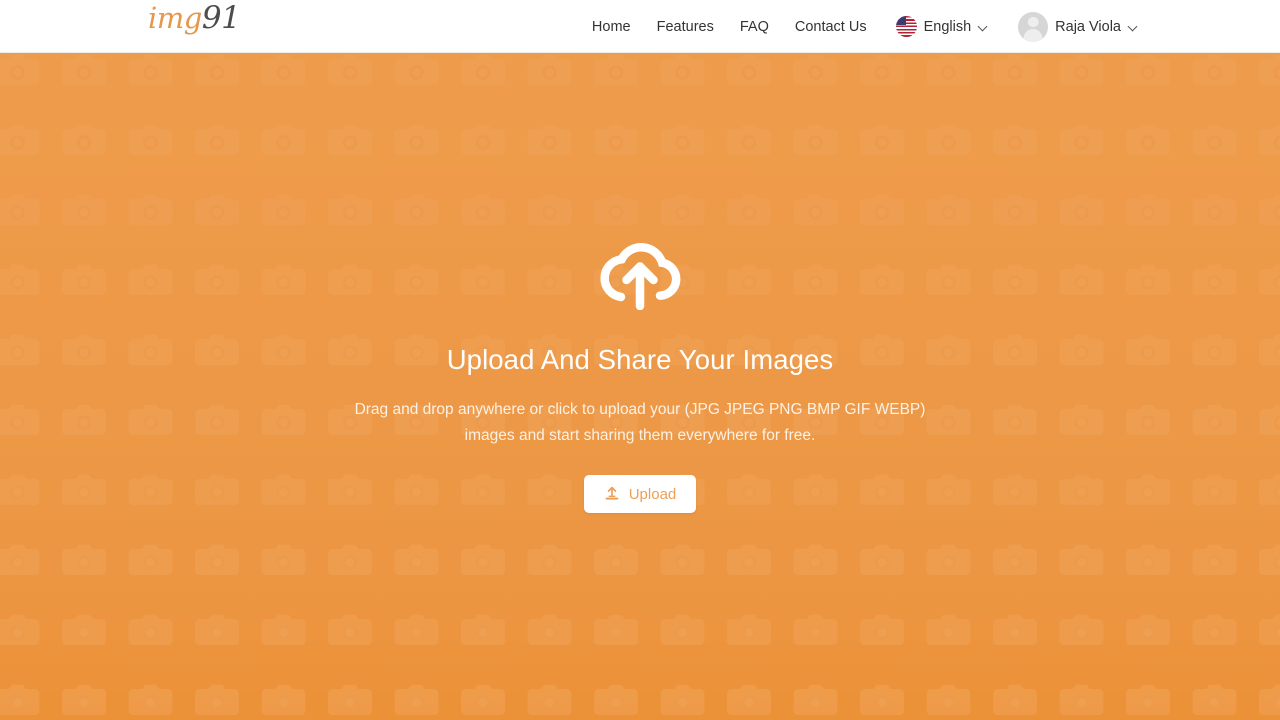 This screenshot has width=1280, height=720. Describe the element at coordinates (831, 27) in the screenshot. I see `nav-link-contact-us: Contact Us` at that location.